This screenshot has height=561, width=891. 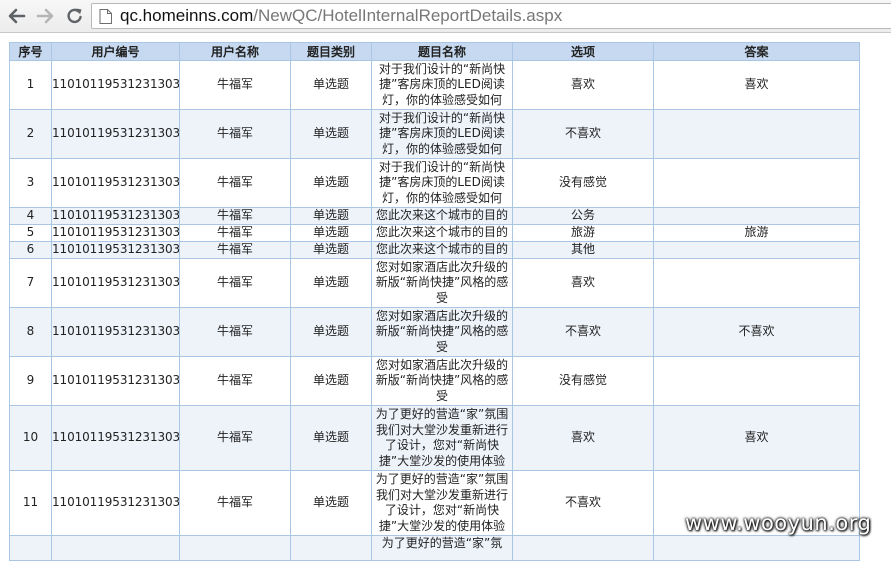 I want to click on cell-option, so click(x=583, y=548).